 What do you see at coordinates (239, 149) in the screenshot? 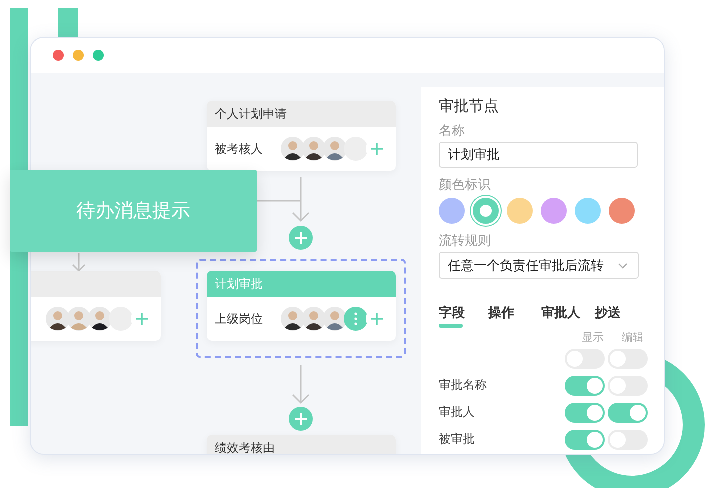
I see `node-label: 被考核人` at bounding box center [239, 149].